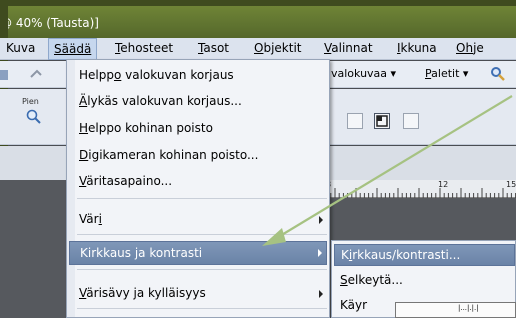 This screenshot has height=318, width=516. What do you see at coordinates (71, 188) in the screenshot?
I see `menu-gutter` at bounding box center [71, 188].